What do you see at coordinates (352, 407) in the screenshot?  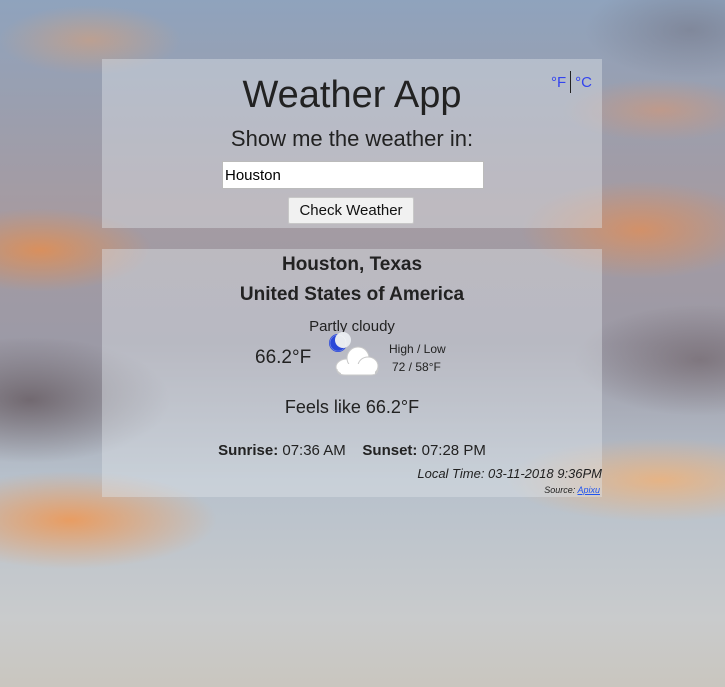 I see `feels-like: Feels like 66.2°F` at bounding box center [352, 407].